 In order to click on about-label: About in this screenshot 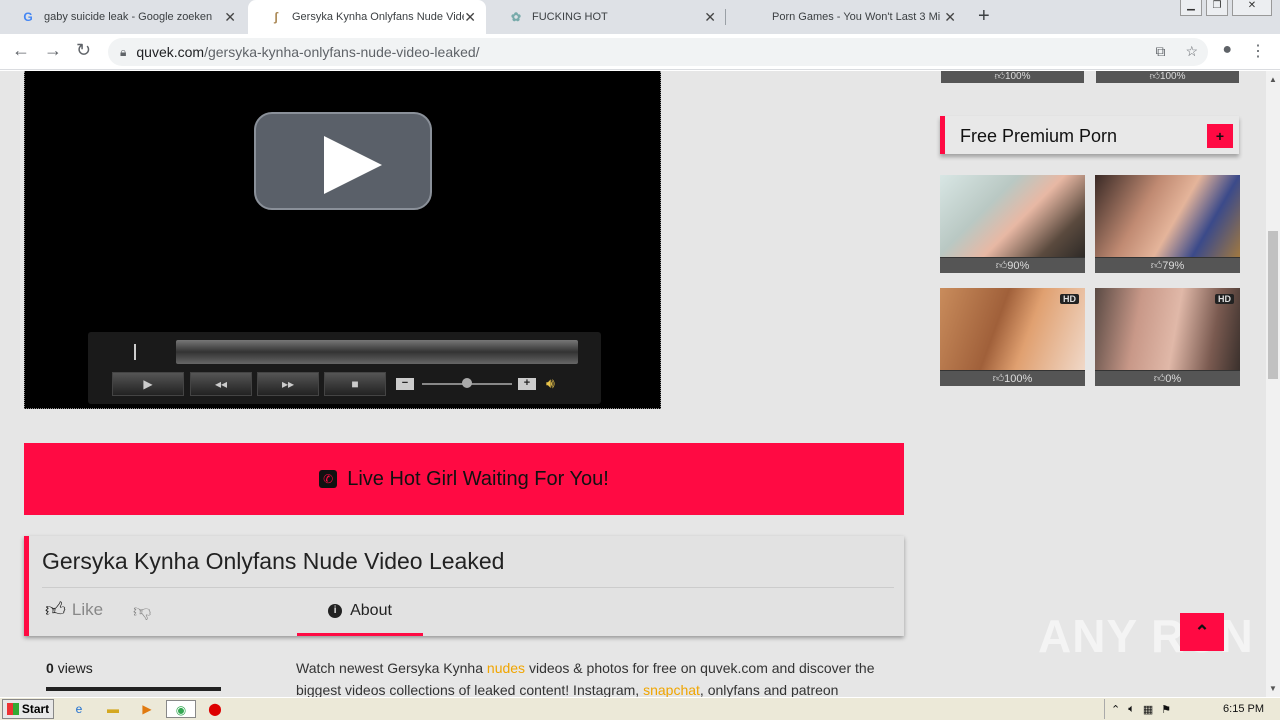, I will do `click(371, 610)`.